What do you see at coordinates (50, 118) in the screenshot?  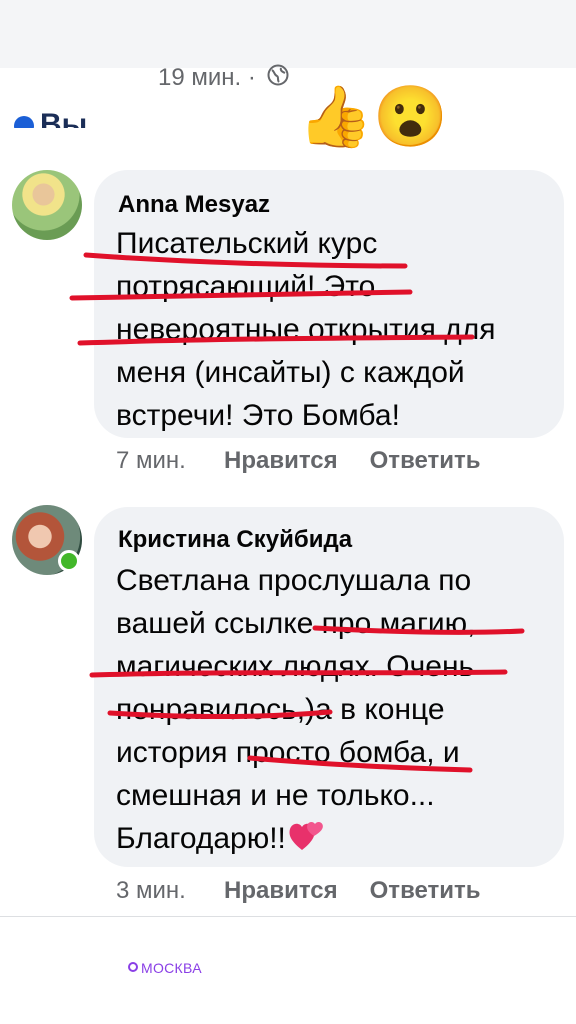 I see `partial-label: Вы` at bounding box center [50, 118].